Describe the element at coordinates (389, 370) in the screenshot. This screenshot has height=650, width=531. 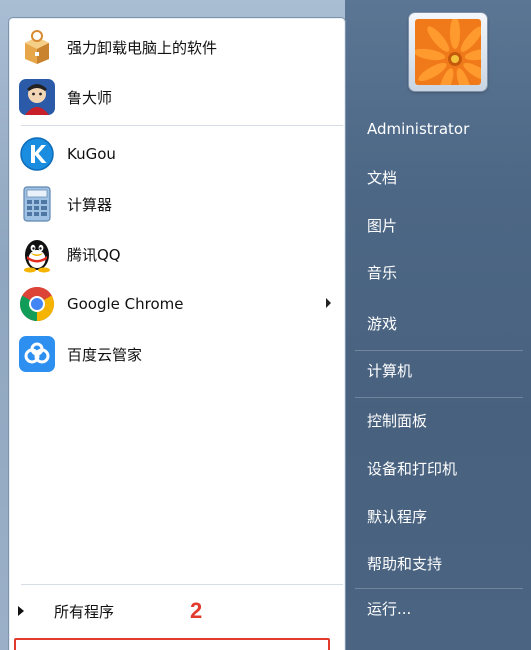
I see `computer-link: 计算机` at that location.